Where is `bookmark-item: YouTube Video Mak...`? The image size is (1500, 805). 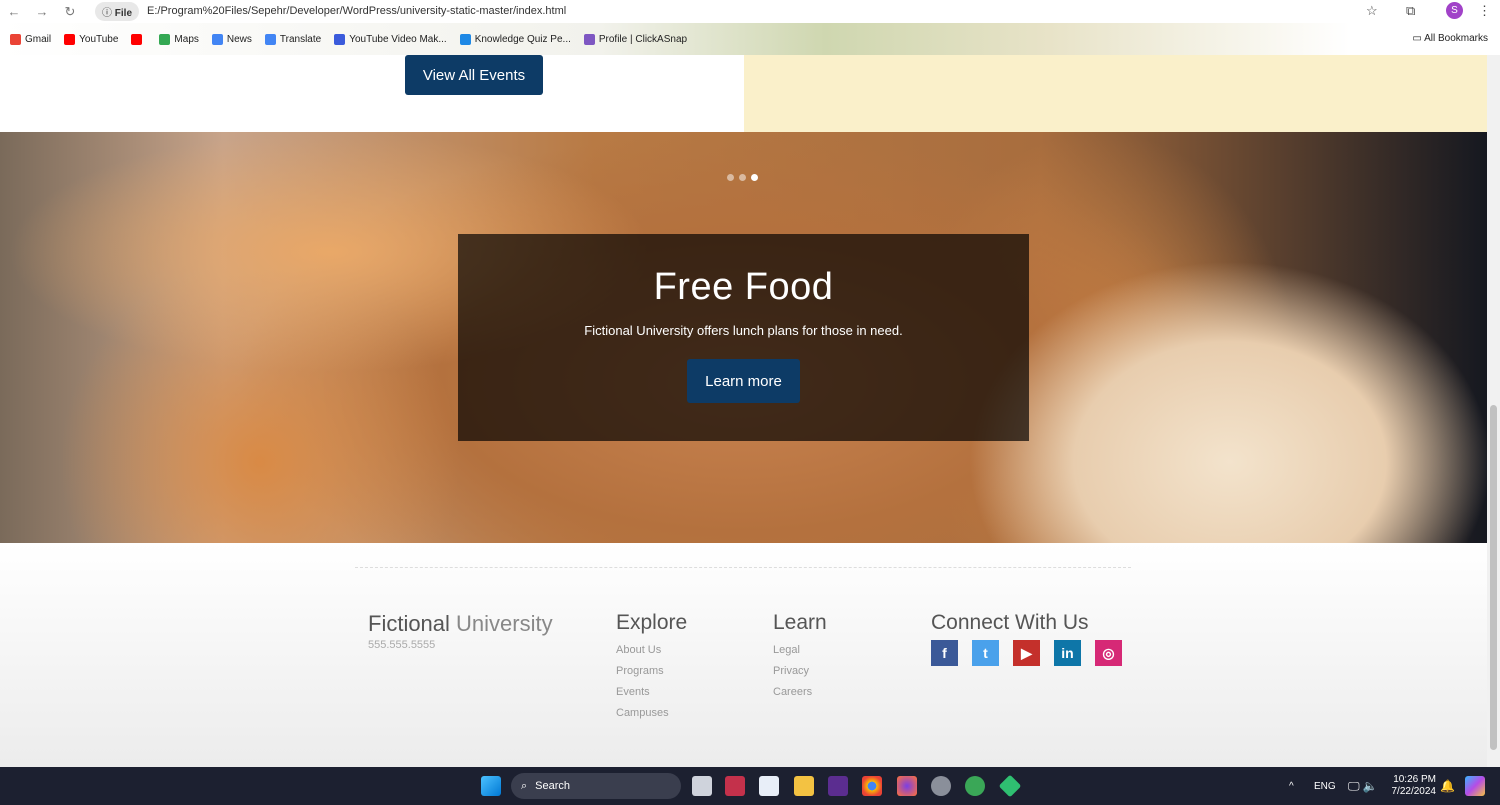
bookmark-item: YouTube Video Mak... is located at coordinates (390, 39).